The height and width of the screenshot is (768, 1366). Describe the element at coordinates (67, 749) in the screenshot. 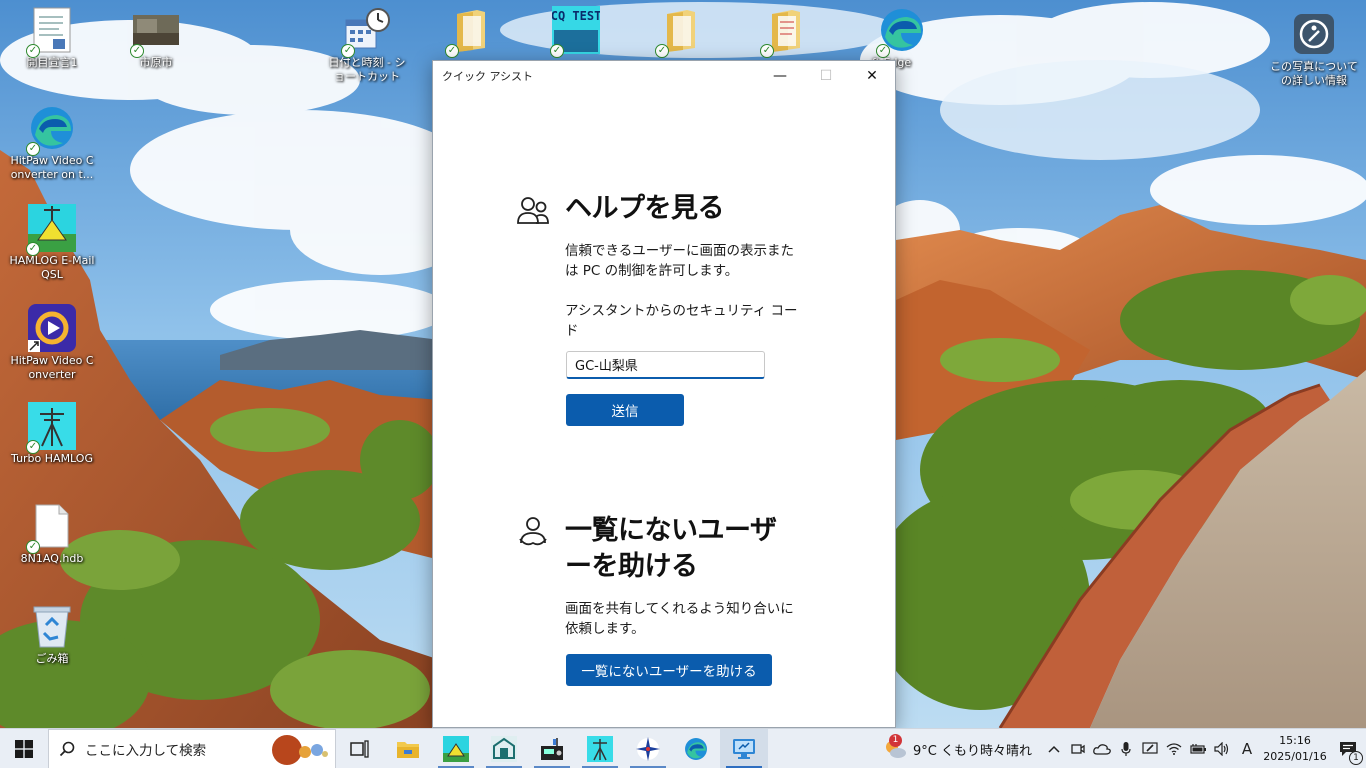

I see `search-icon` at that location.